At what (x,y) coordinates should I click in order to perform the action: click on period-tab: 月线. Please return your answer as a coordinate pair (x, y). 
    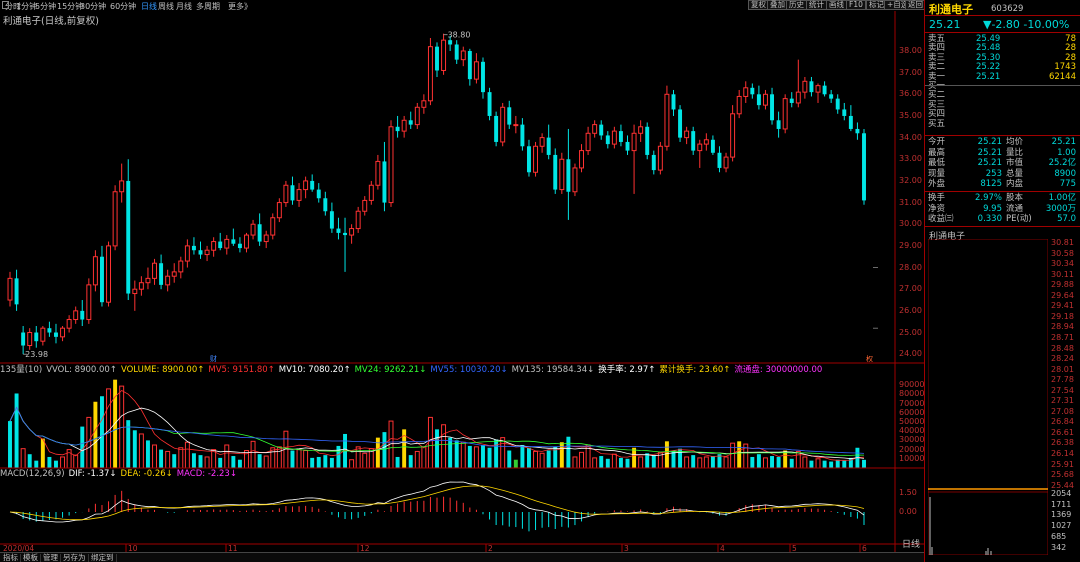
    Looking at the image, I should click on (184, 6).